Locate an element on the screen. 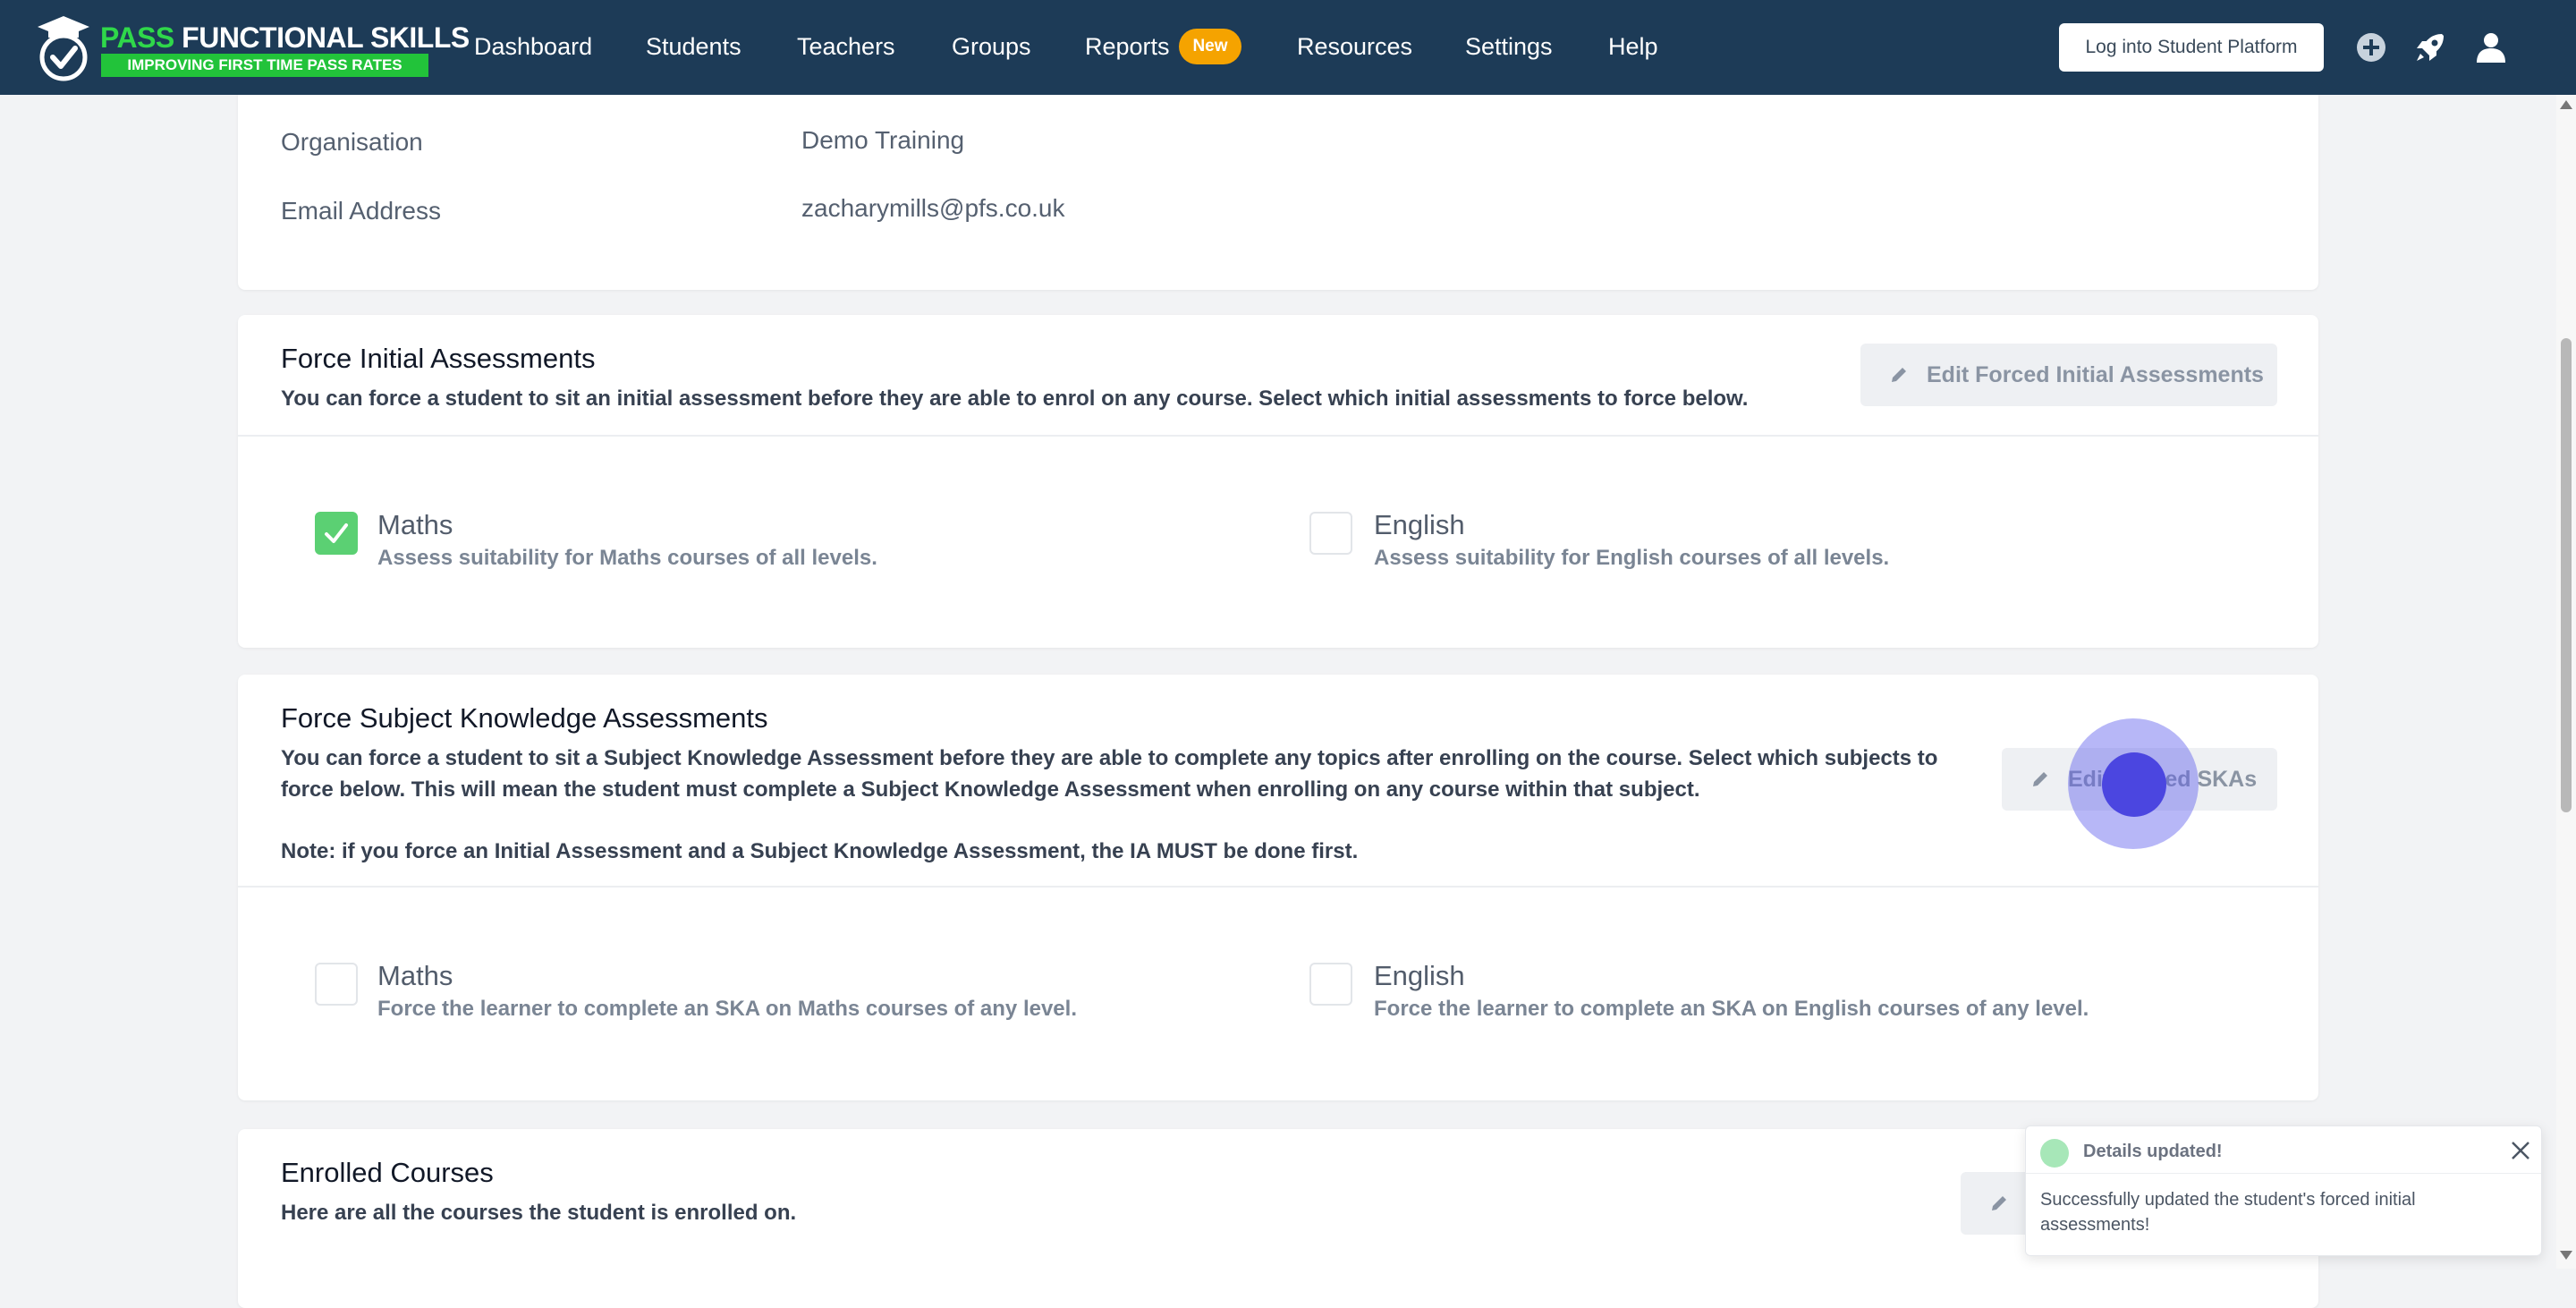  scrollbar-thumb is located at coordinates (2566, 575).